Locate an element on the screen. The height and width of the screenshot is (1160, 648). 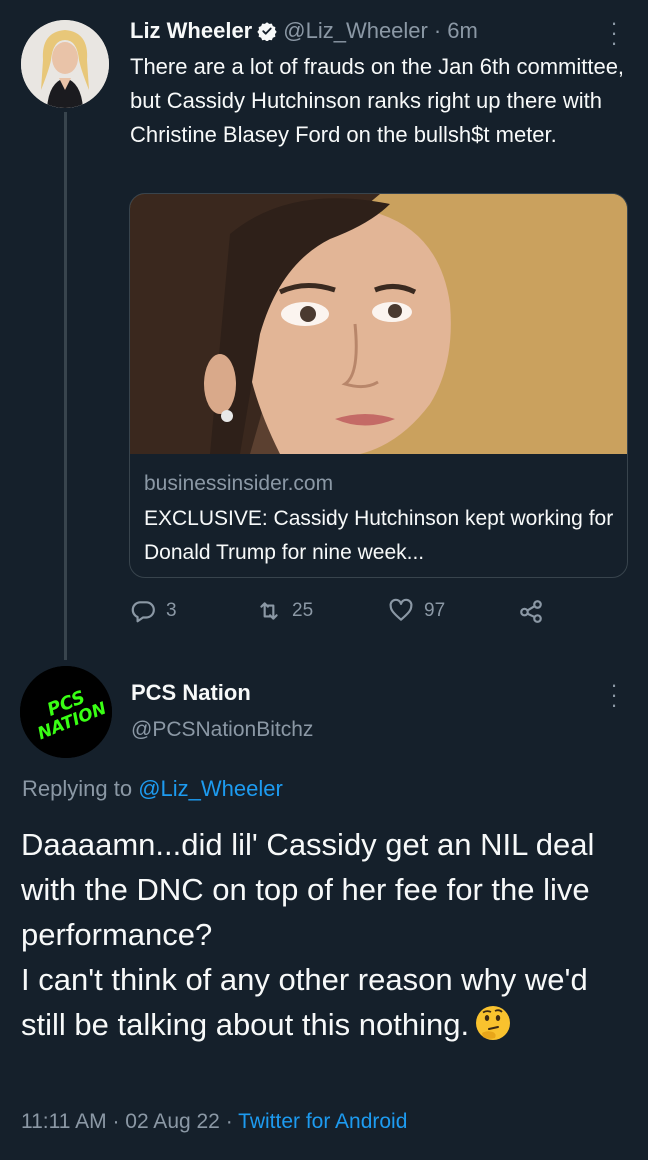
reply-icon is located at coordinates (143, 612).